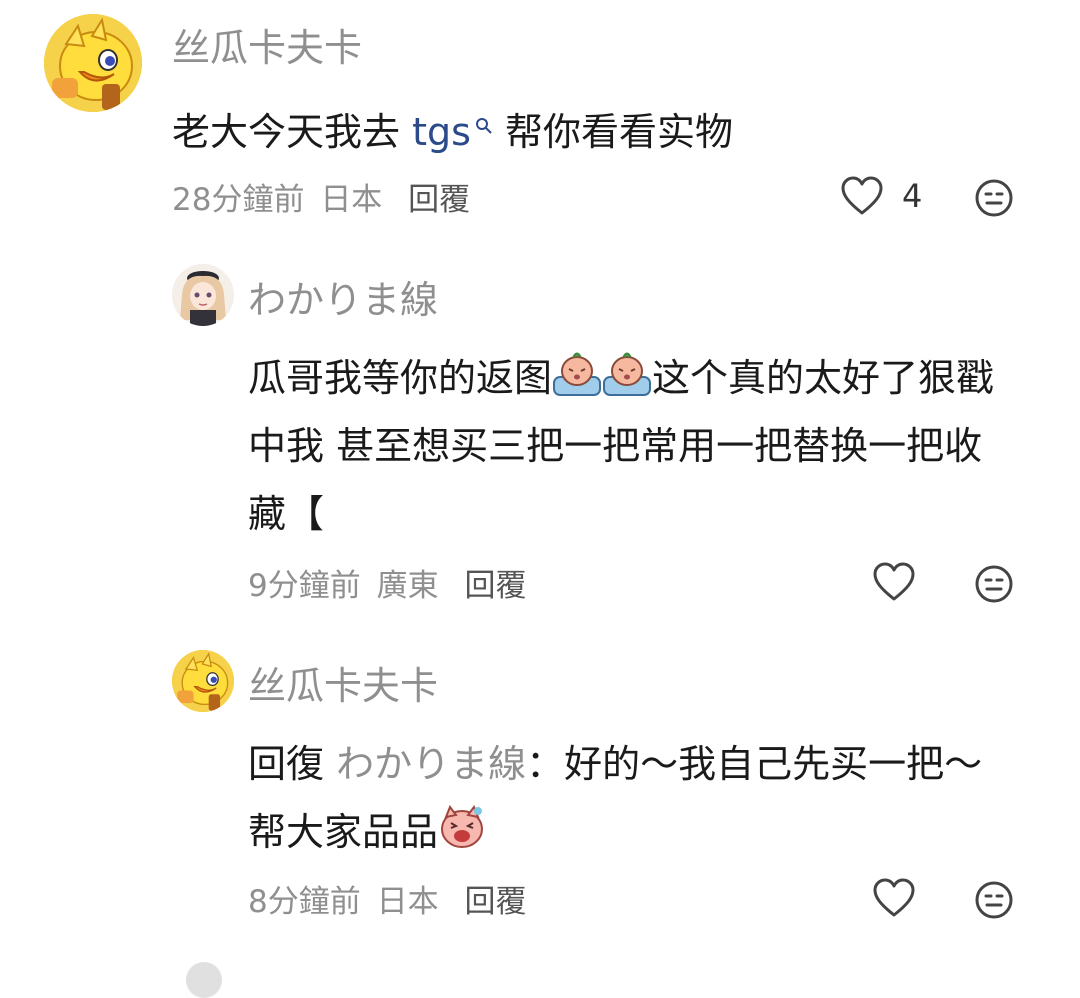 Image resolution: width=1080 pixels, height=998 pixels. I want to click on comment-line: 回復 わかりま線：好的～我自己先买一把～, so click(648, 764).